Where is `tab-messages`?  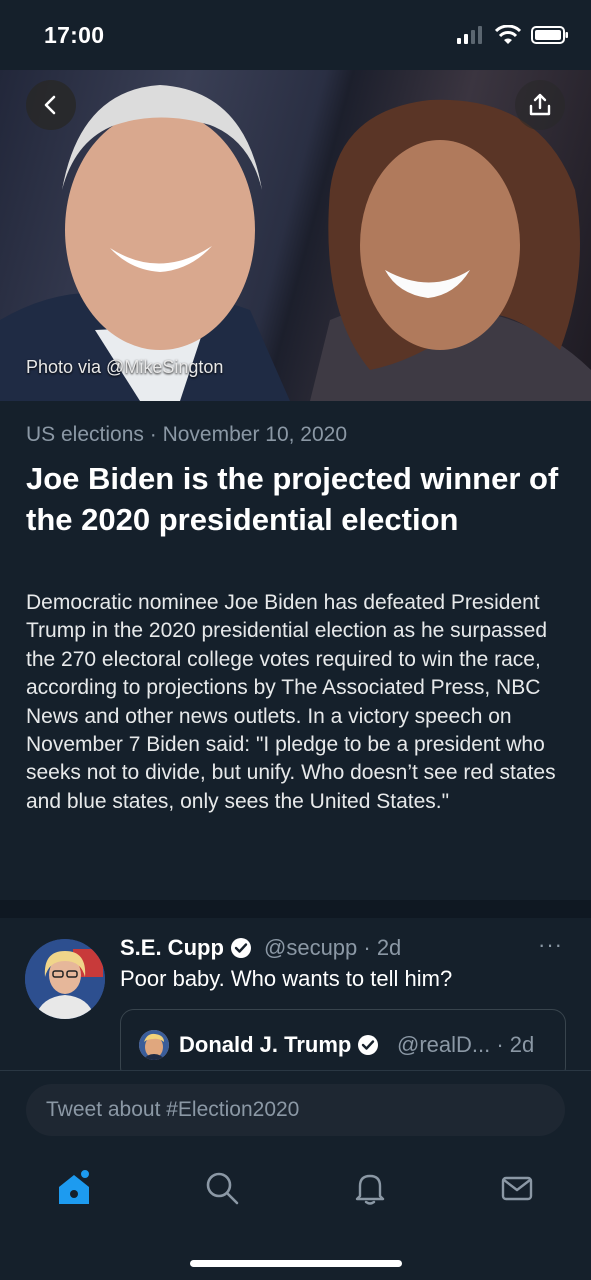 tab-messages is located at coordinates (517, 1188).